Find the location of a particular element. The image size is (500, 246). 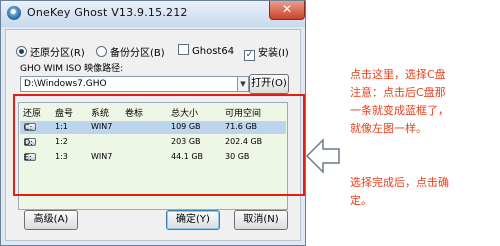

instruction-note-1: 点击这里，选择C盘 注意：点击后C盘那 一条就变成蓝框了， 就像左图一样。 is located at coordinates (399, 102).